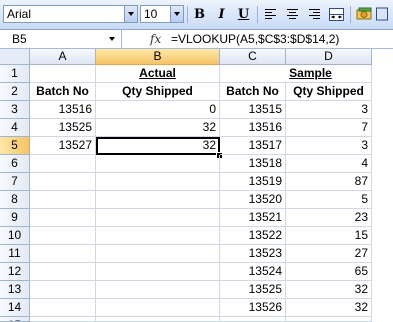 The width and height of the screenshot is (393, 322). Describe the element at coordinates (270, 14) in the screenshot. I see `align-left-button` at that location.